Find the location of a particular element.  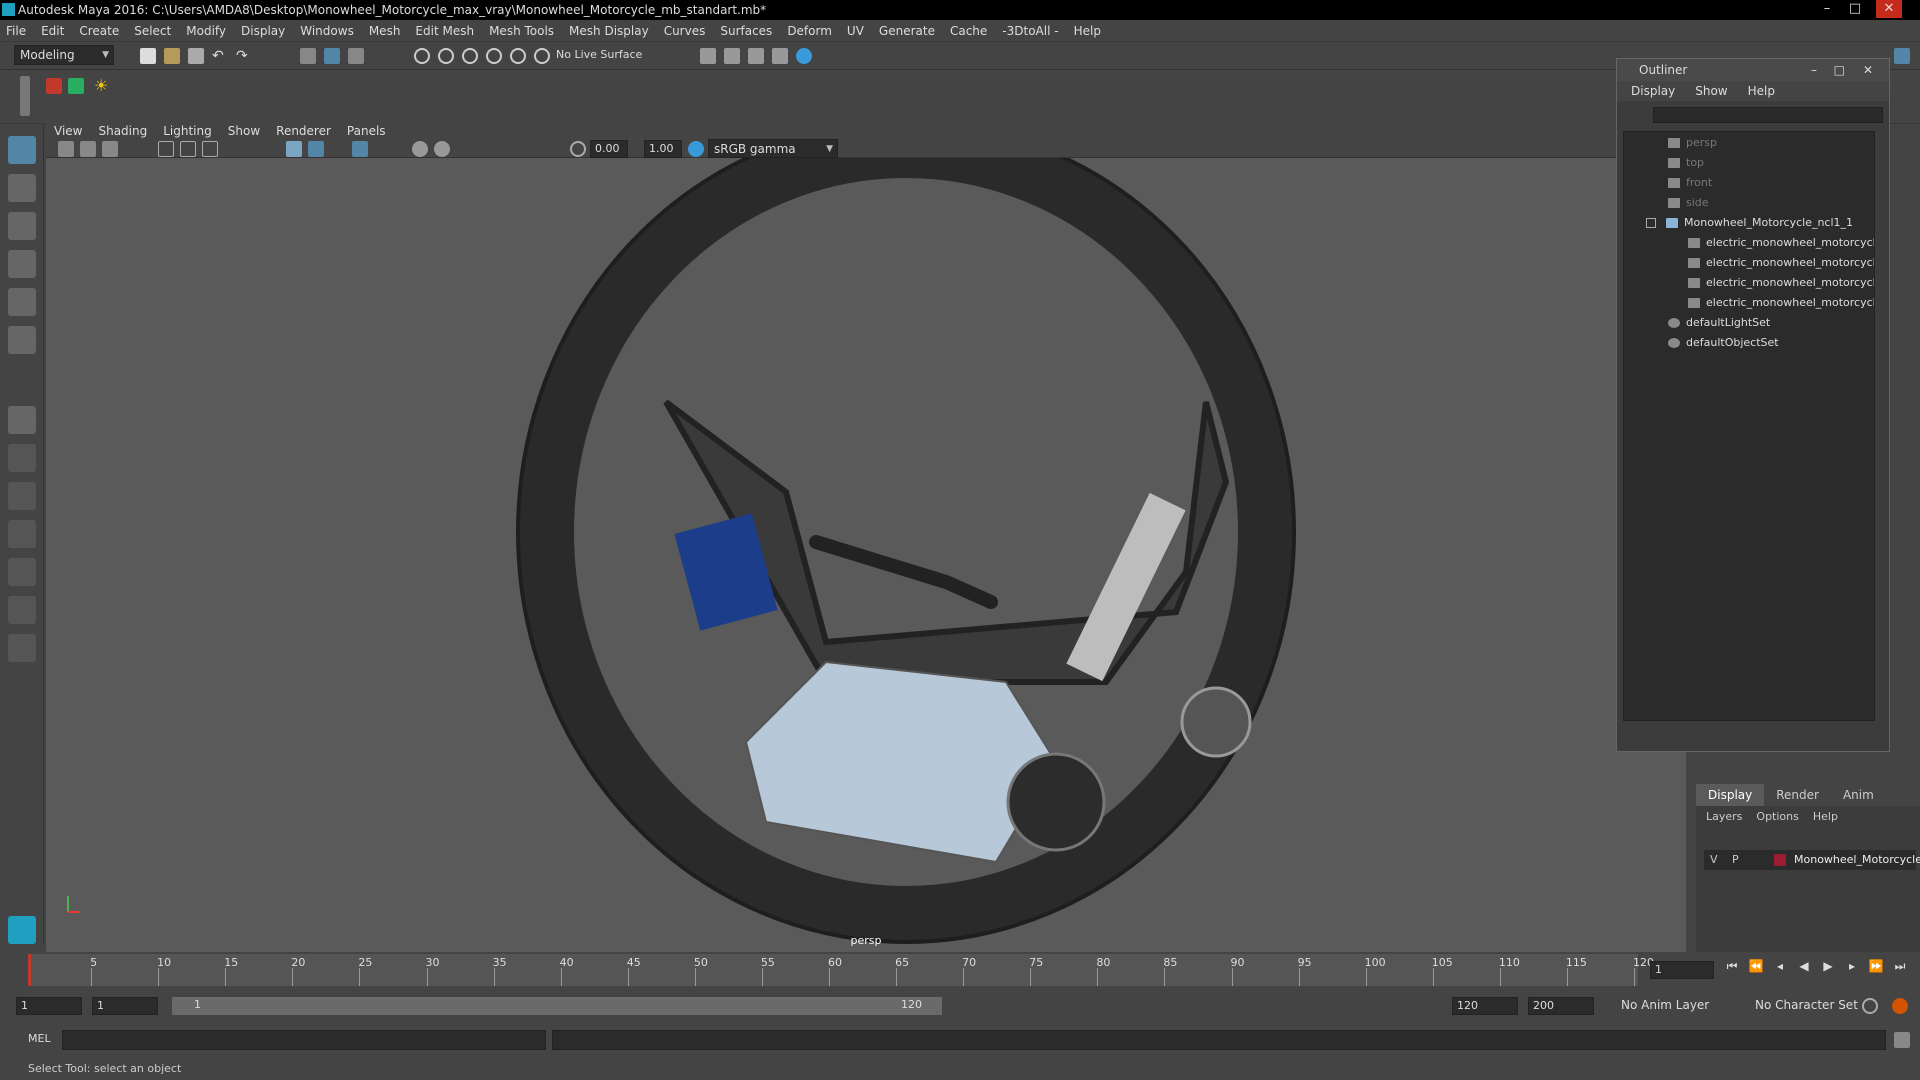

outliner-layout-icon is located at coordinates (22, 534).